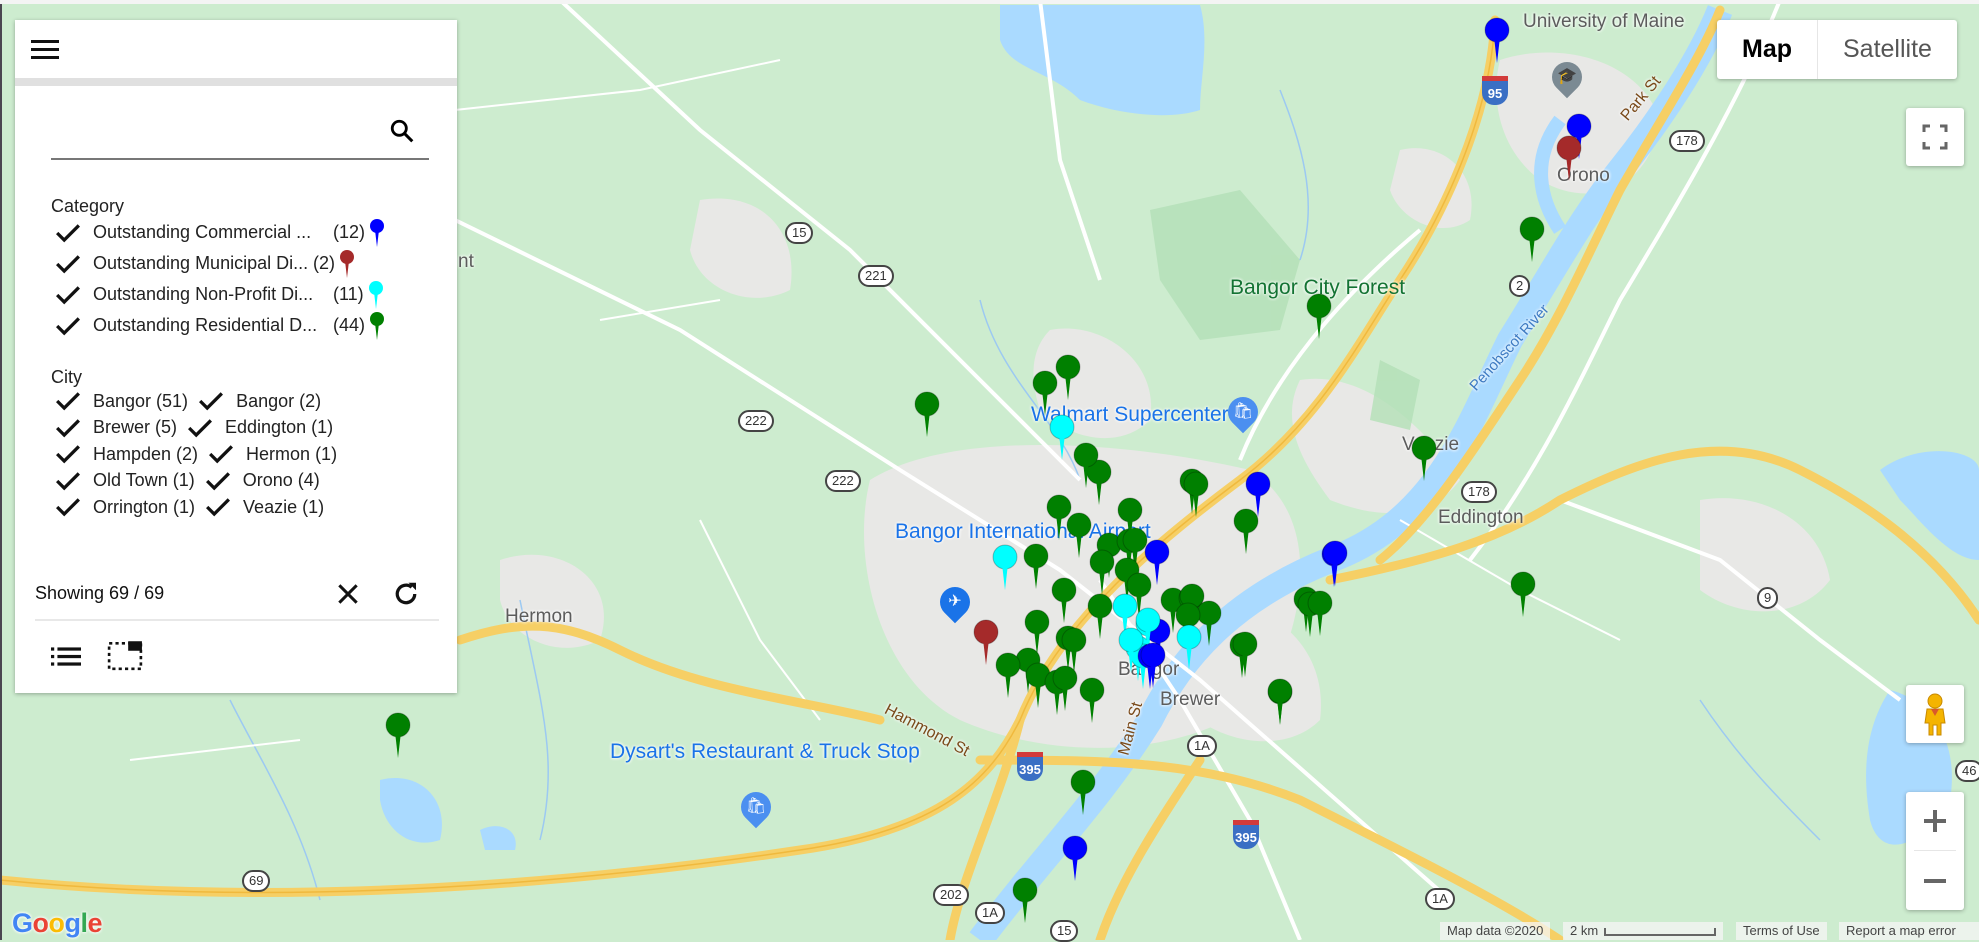  Describe the element at coordinates (284, 506) in the screenshot. I see `city-label: Veazie (1)` at that location.